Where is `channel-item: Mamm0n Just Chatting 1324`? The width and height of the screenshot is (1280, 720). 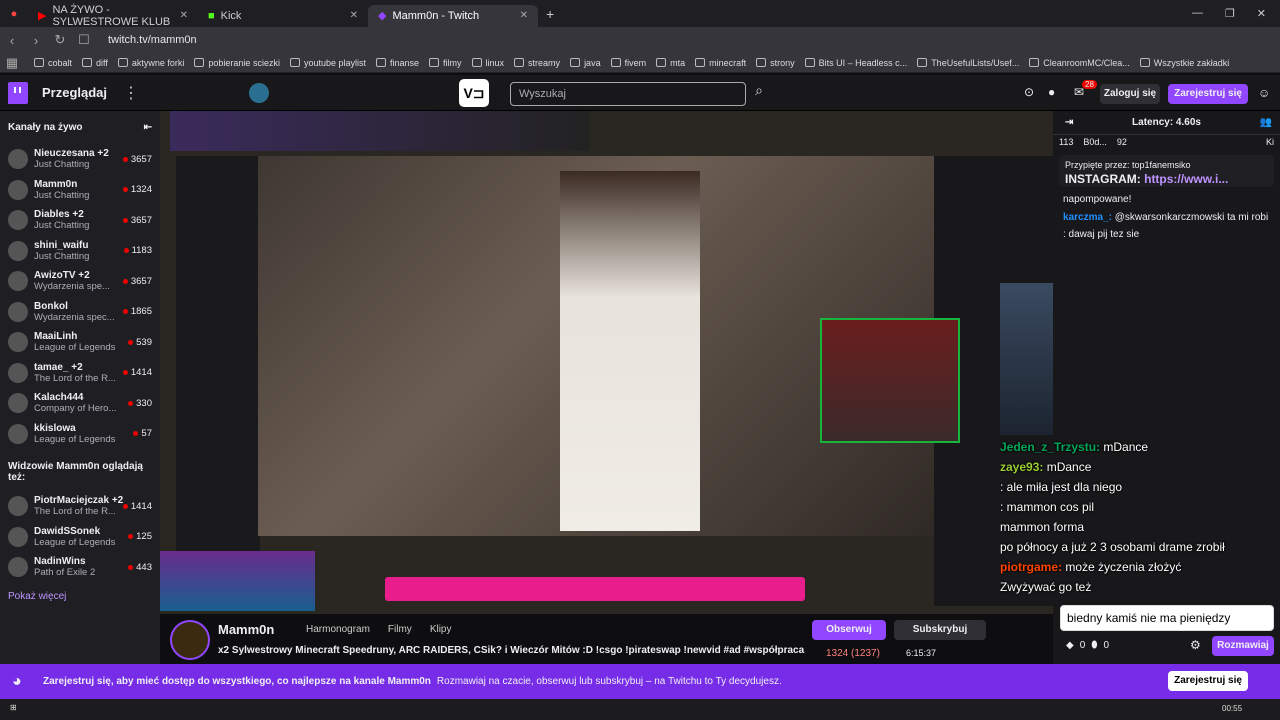 channel-item: Mamm0n Just Chatting 1324 is located at coordinates (80, 190).